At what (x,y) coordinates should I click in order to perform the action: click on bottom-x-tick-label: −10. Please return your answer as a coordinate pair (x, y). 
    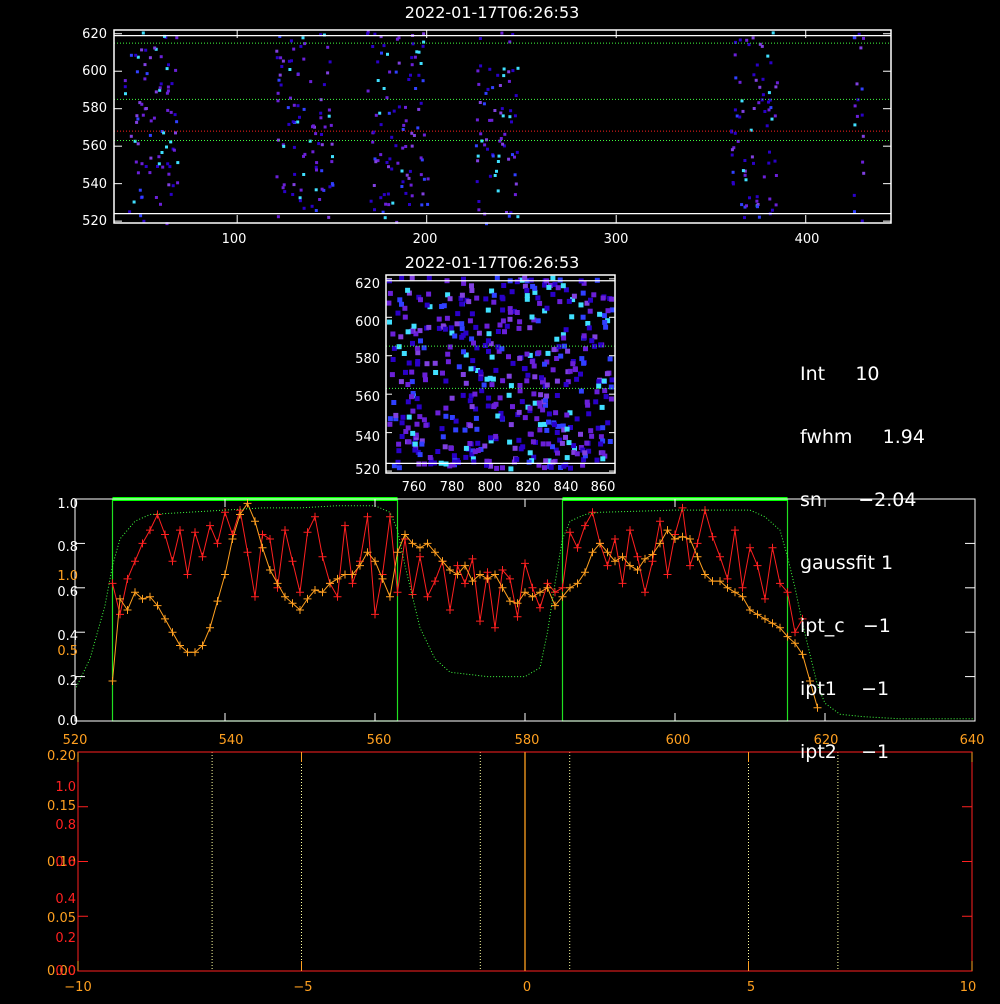
    Looking at the image, I should click on (77, 987).